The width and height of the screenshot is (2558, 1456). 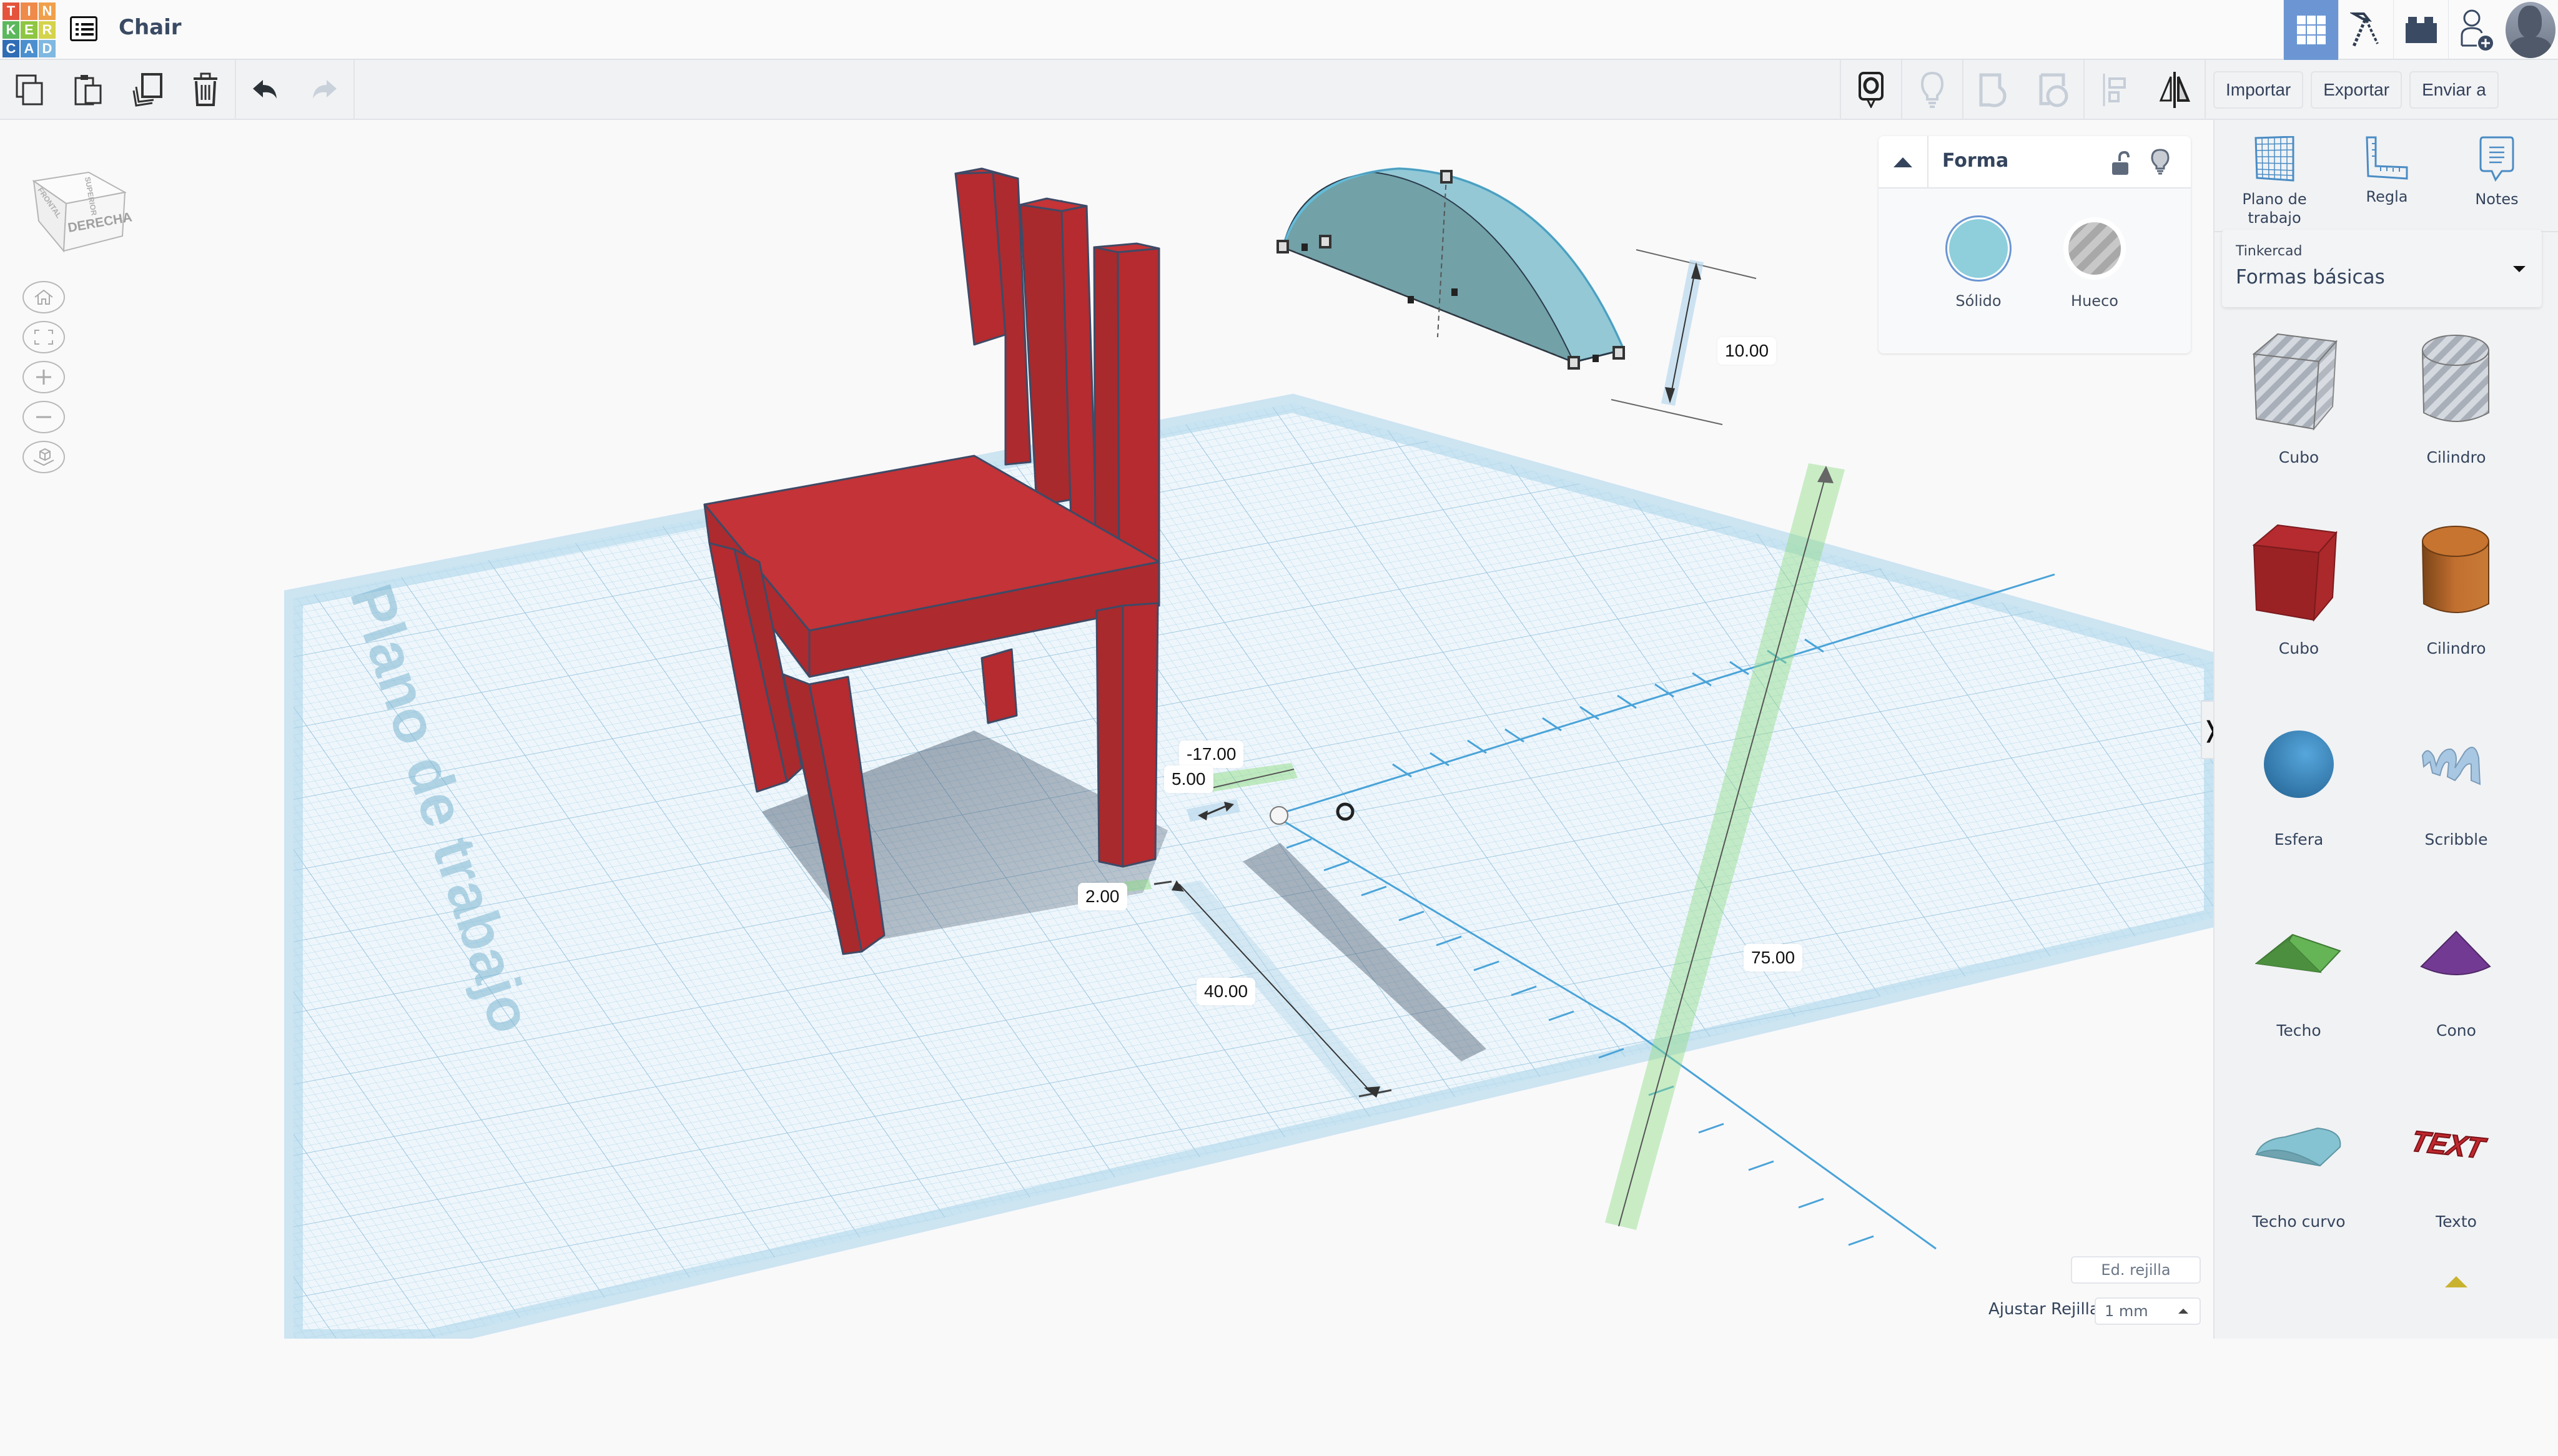 I want to click on shape-label: Esfera, so click(x=2299, y=840).